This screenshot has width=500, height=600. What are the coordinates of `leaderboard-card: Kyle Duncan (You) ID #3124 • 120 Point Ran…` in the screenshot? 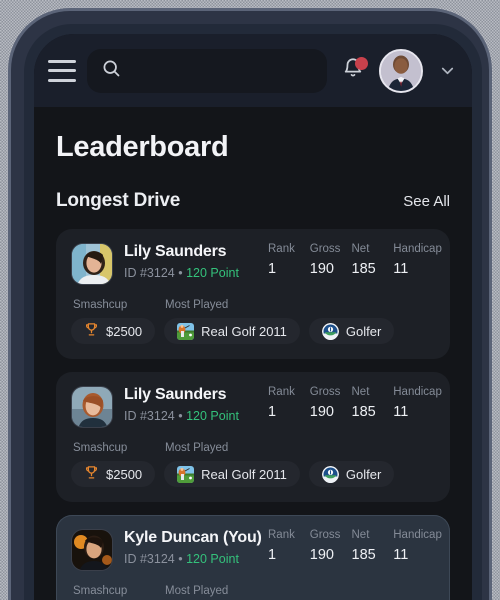 It's located at (253, 557).